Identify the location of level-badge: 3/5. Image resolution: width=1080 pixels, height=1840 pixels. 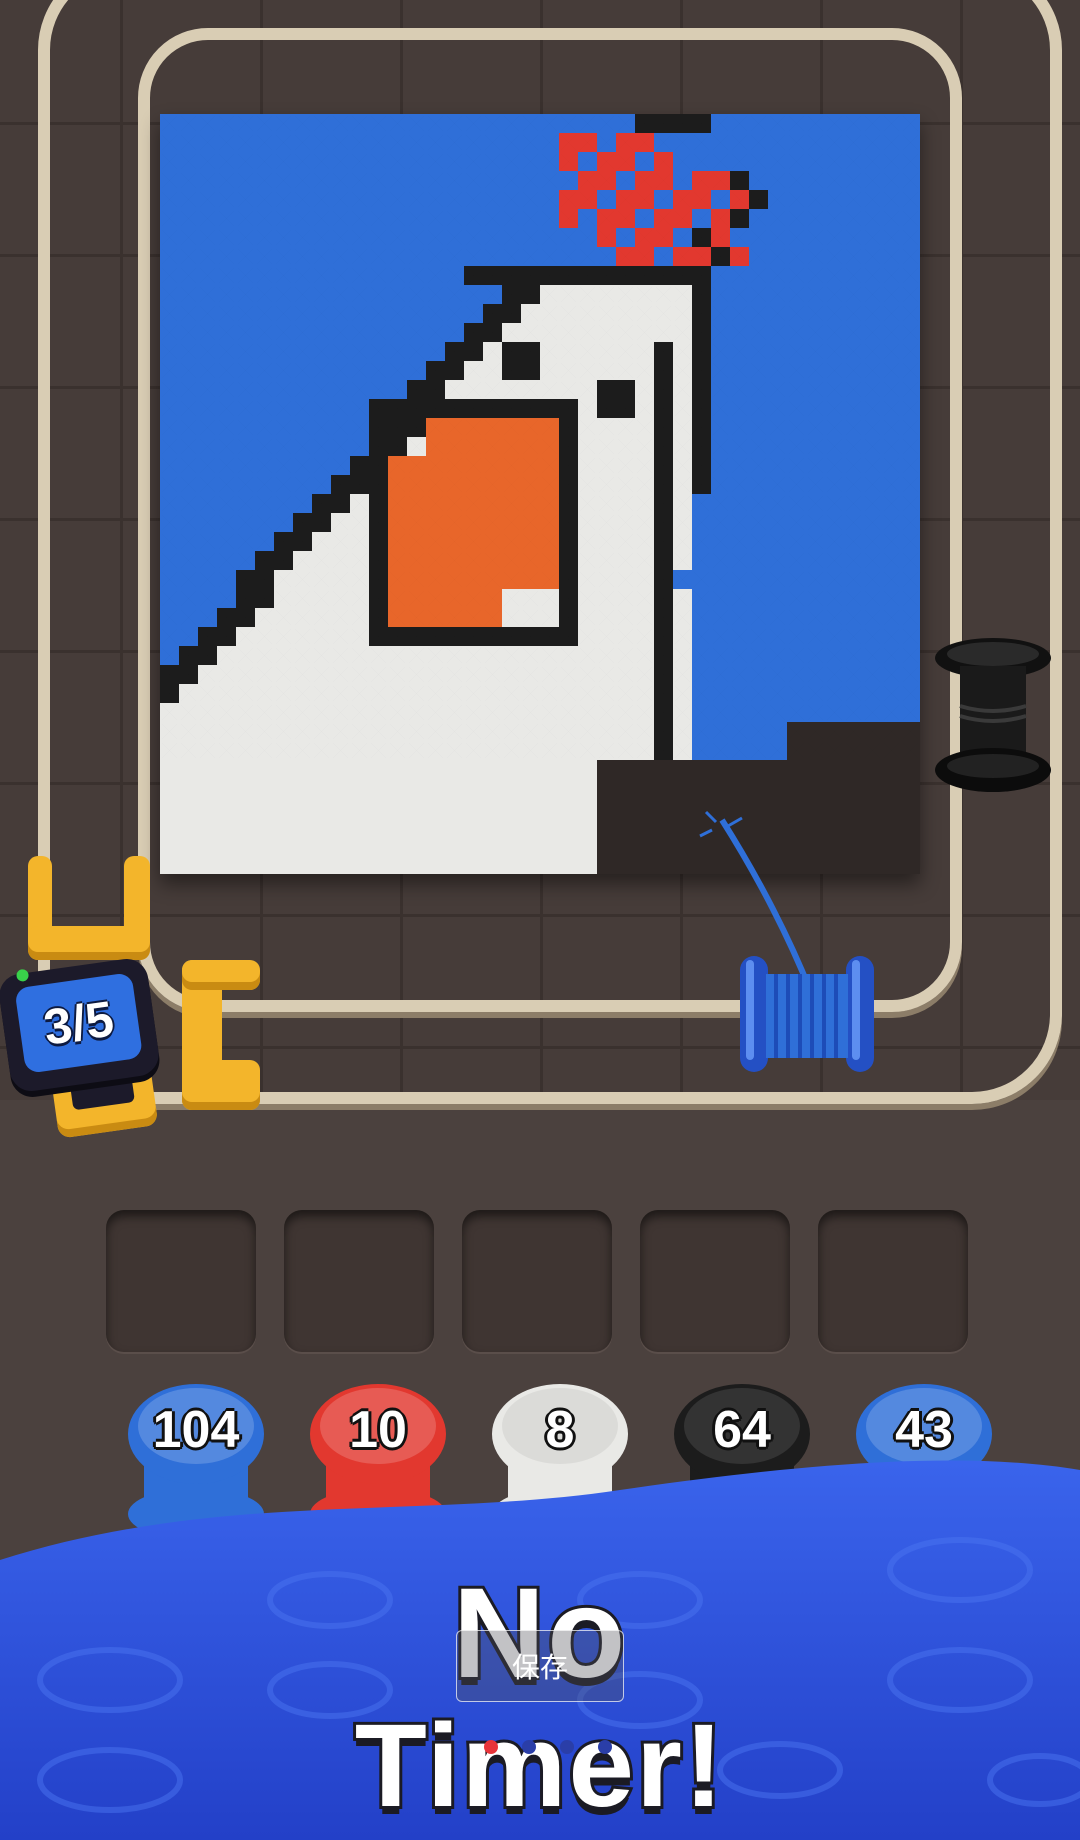
(81, 1025).